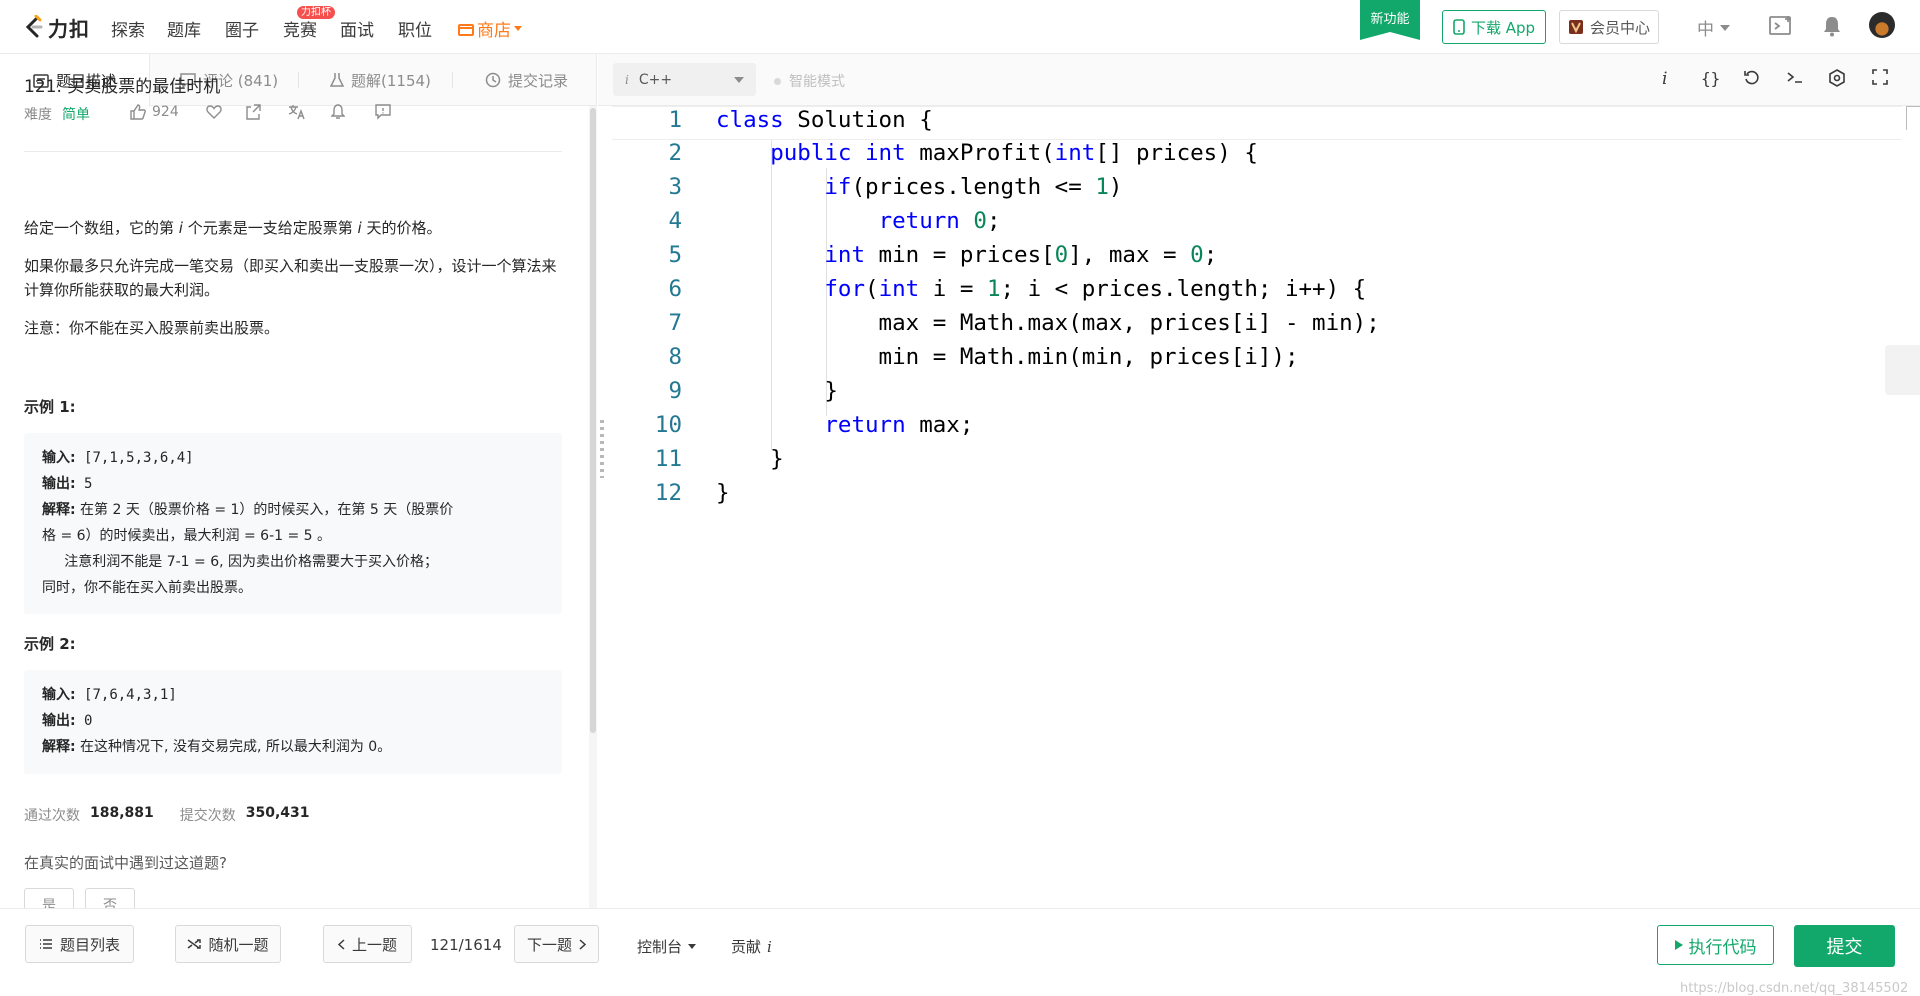 This screenshot has height=996, width=1920. I want to click on leetcode-logo: 力扣, so click(57, 27).